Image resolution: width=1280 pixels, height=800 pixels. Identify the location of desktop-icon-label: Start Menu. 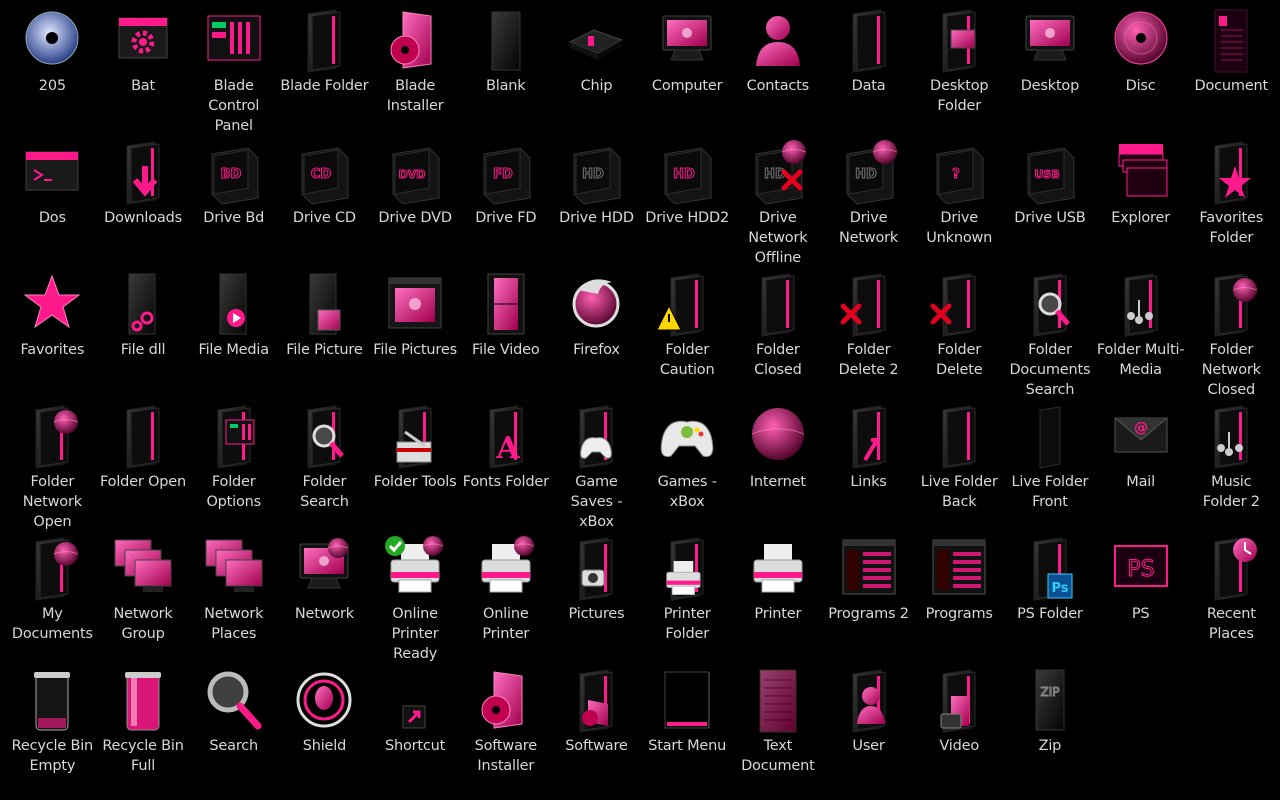
(687, 746).